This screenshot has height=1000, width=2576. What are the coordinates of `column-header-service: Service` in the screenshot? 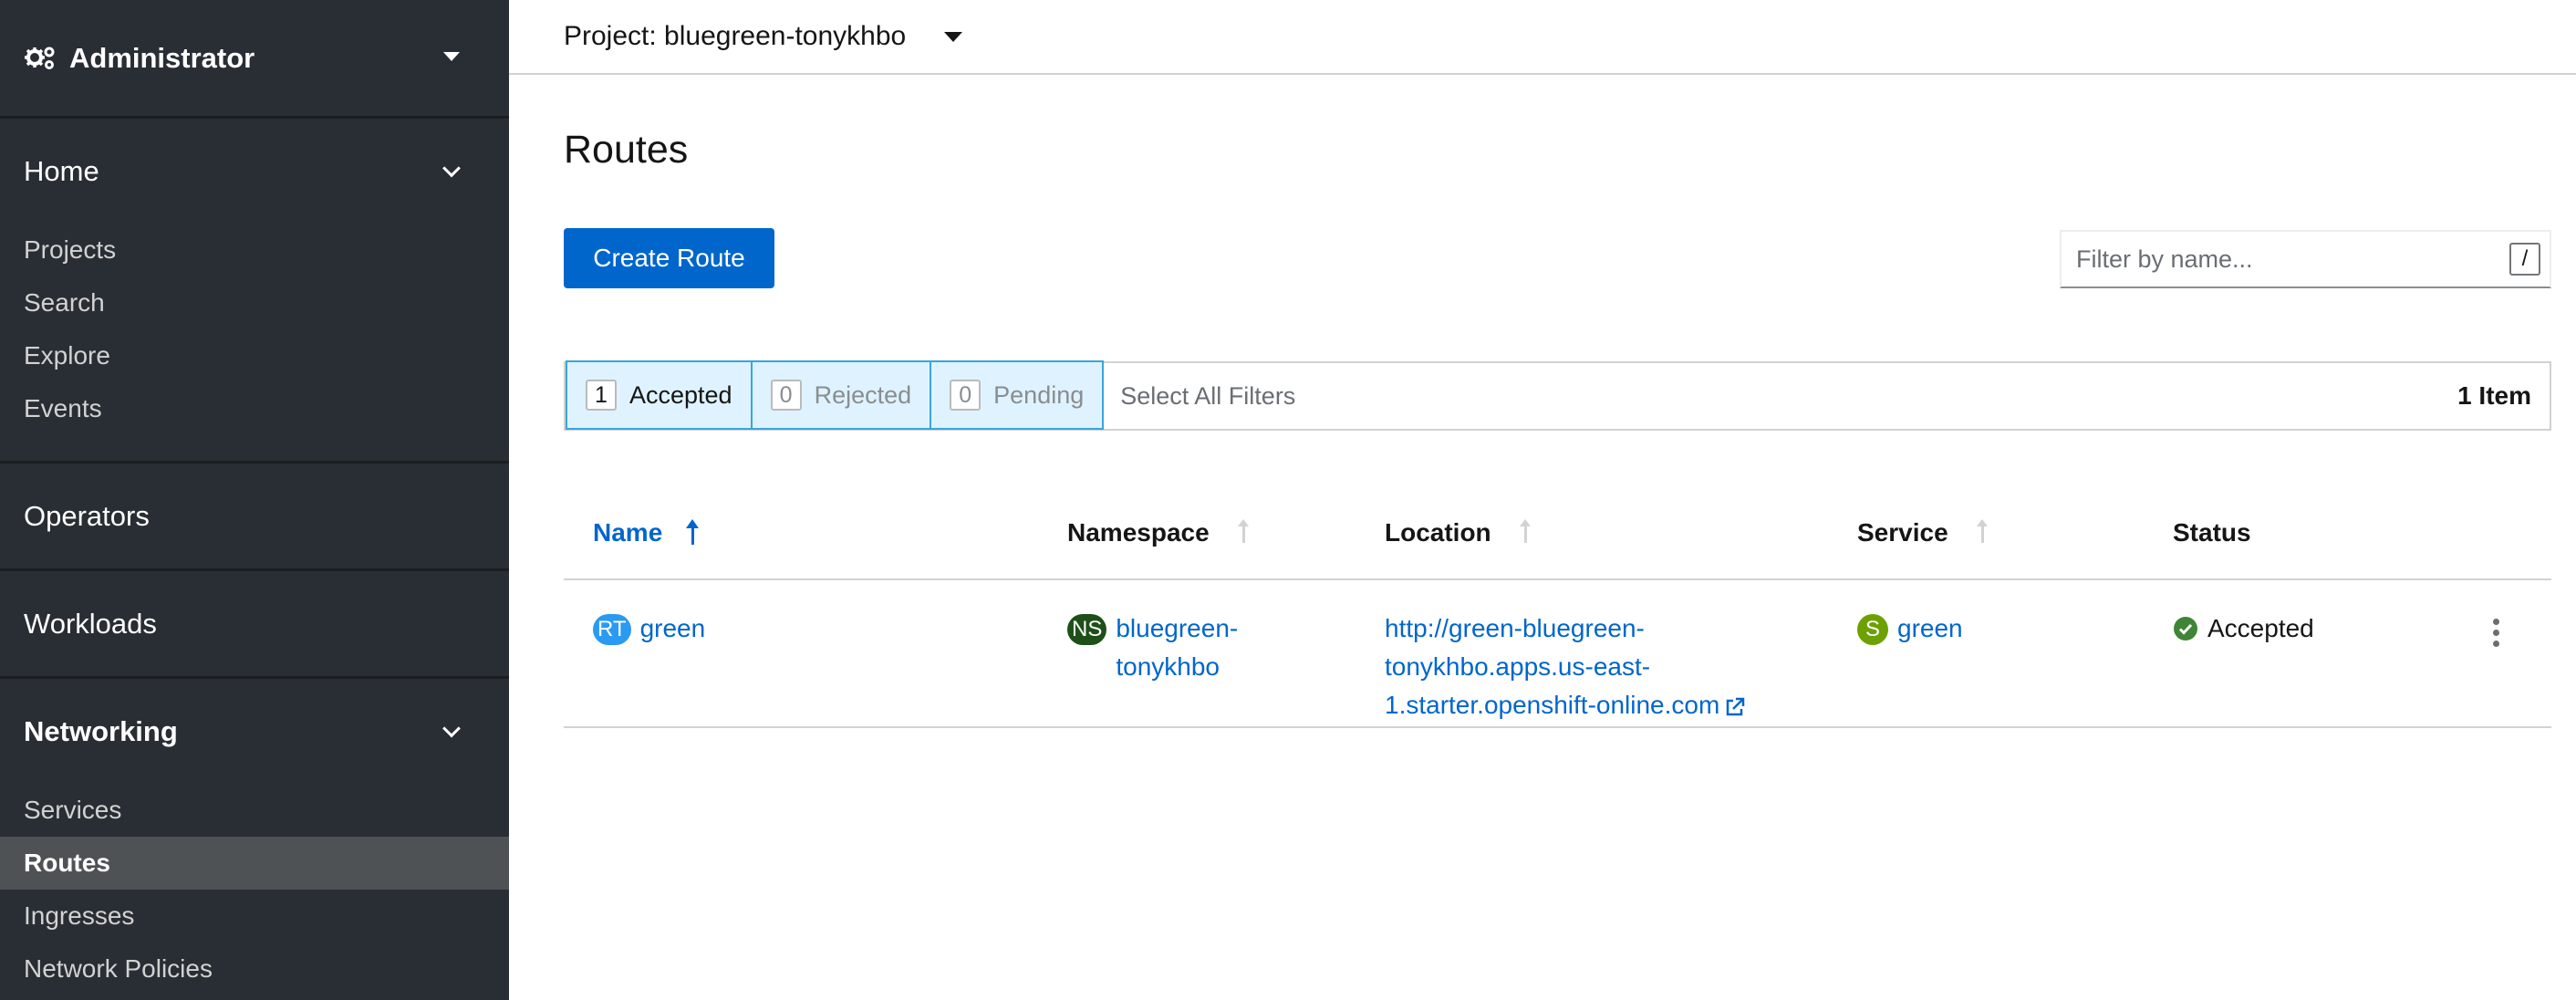 It's located at (1923, 532).